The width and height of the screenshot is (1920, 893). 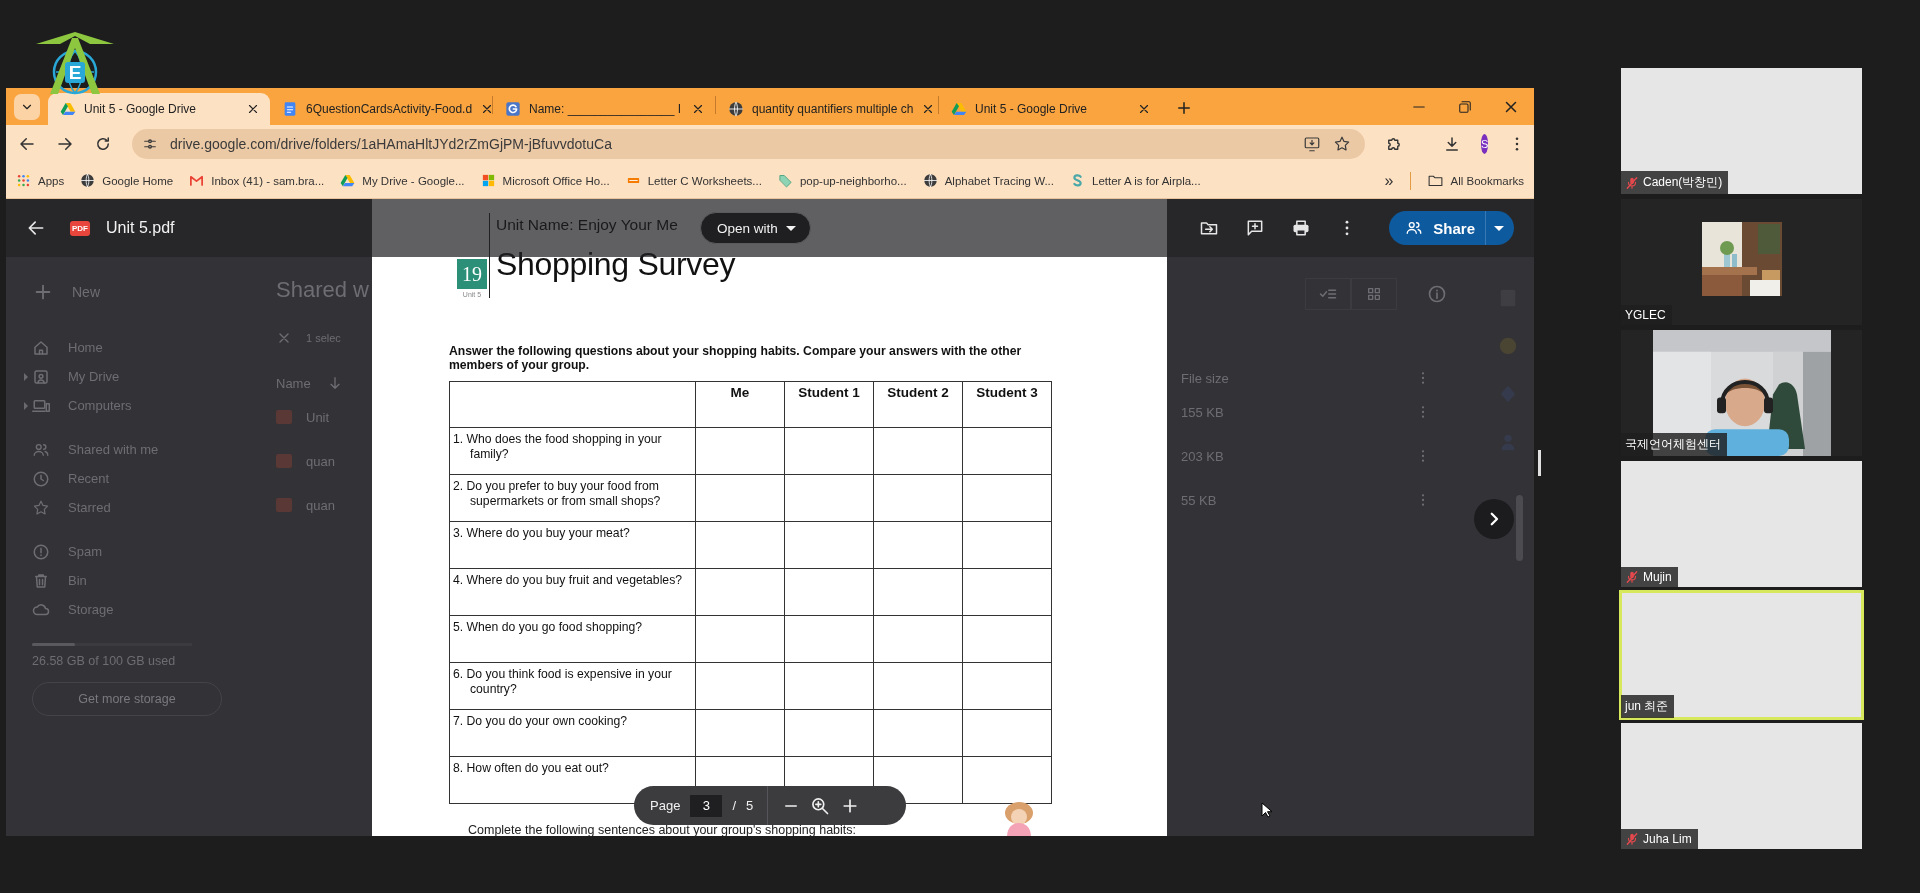 What do you see at coordinates (41, 478) in the screenshot?
I see `clock-icon` at bounding box center [41, 478].